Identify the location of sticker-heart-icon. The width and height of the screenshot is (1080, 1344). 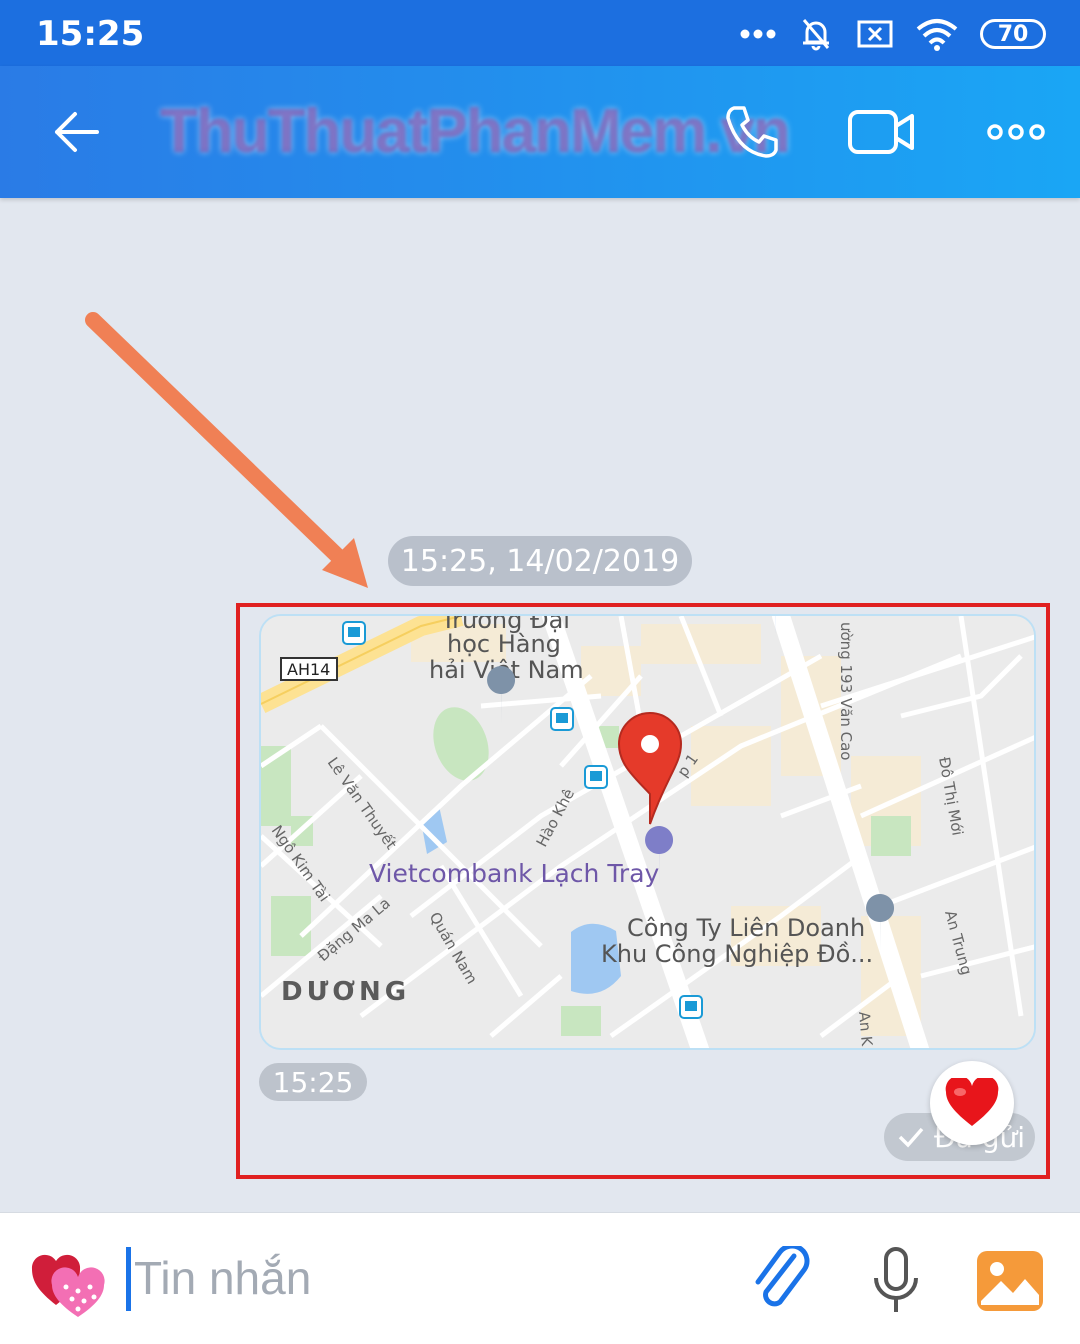
(68, 1285).